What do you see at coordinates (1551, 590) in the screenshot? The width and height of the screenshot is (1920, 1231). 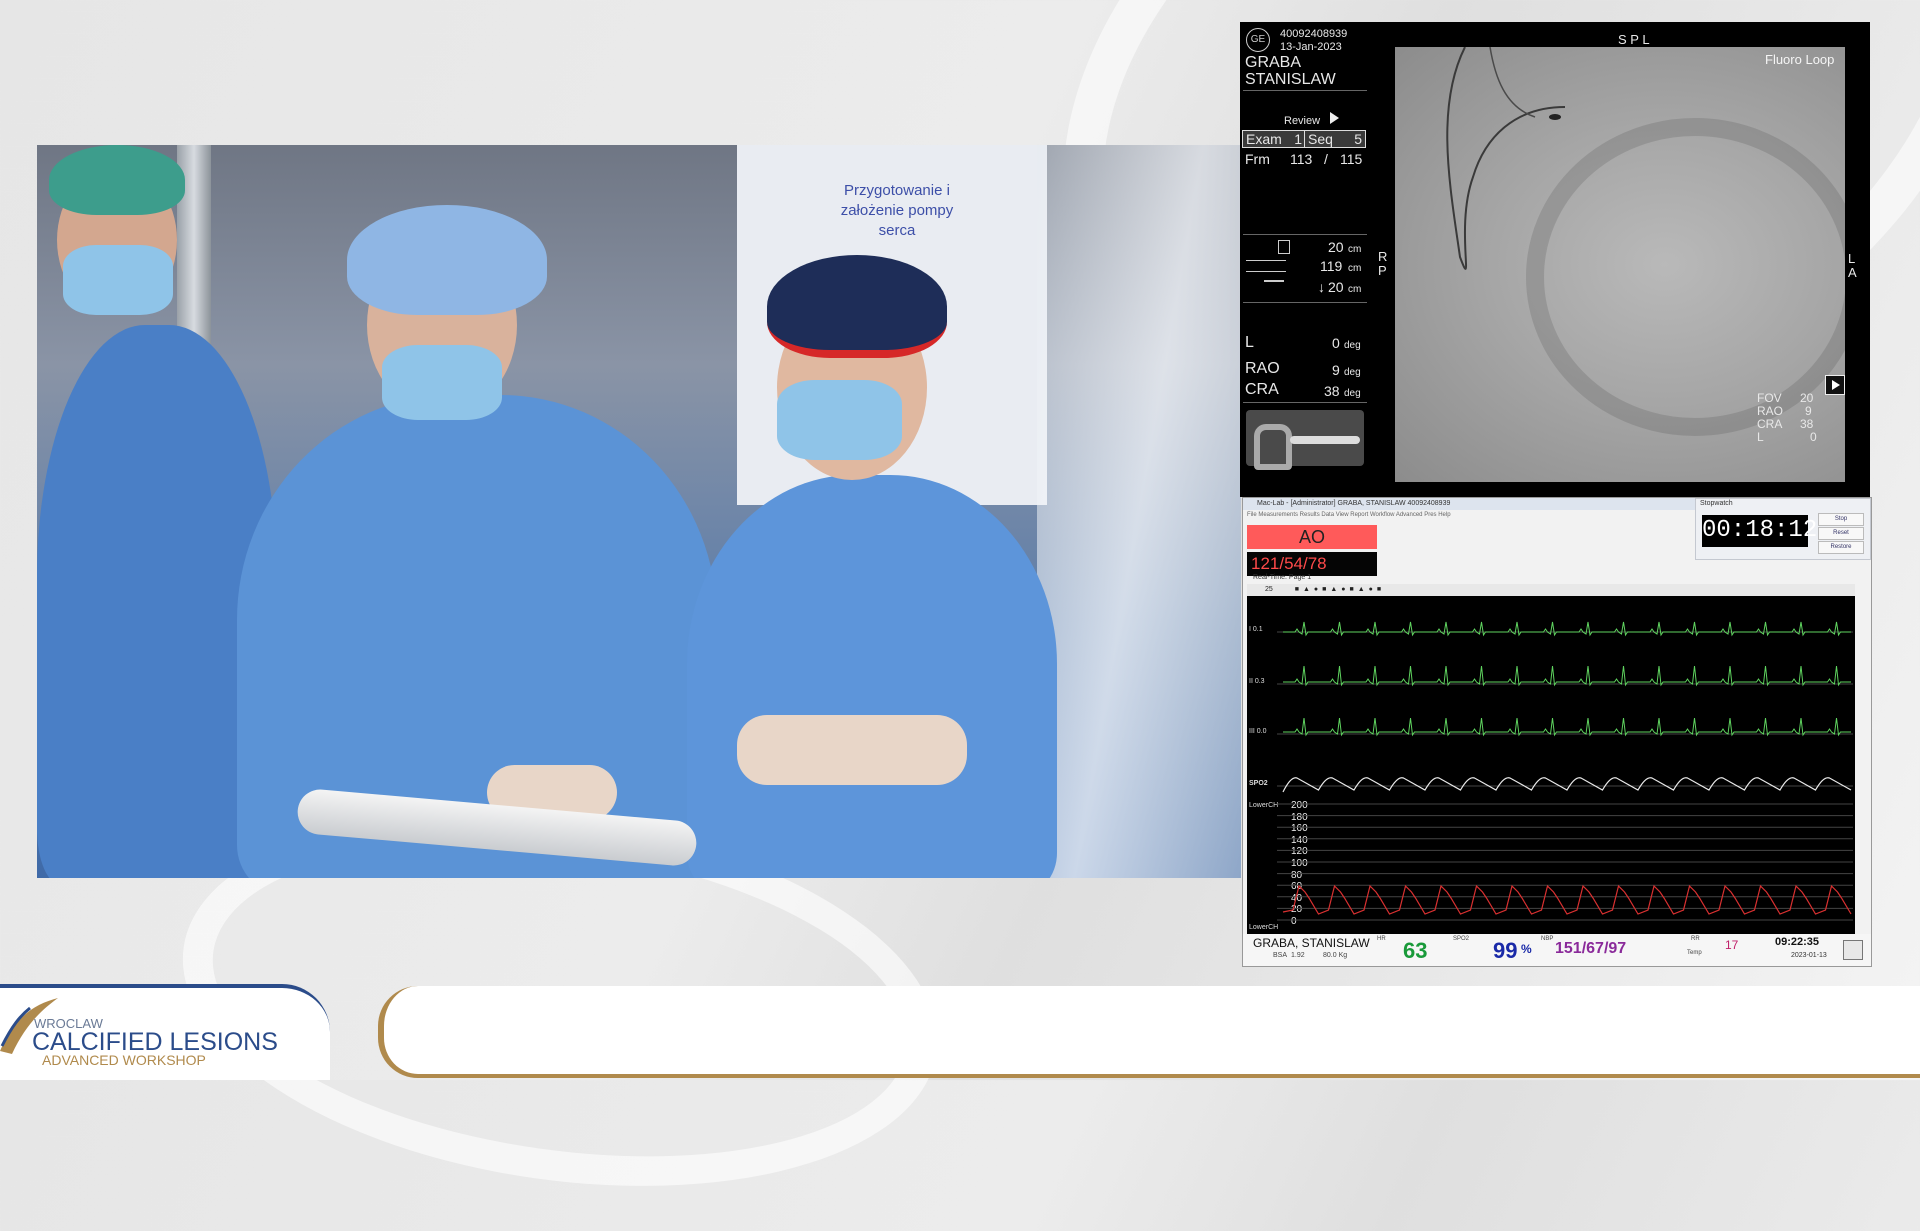 I see `waveform-toolbar: 25 ■▲●■▲●■▲●■` at bounding box center [1551, 590].